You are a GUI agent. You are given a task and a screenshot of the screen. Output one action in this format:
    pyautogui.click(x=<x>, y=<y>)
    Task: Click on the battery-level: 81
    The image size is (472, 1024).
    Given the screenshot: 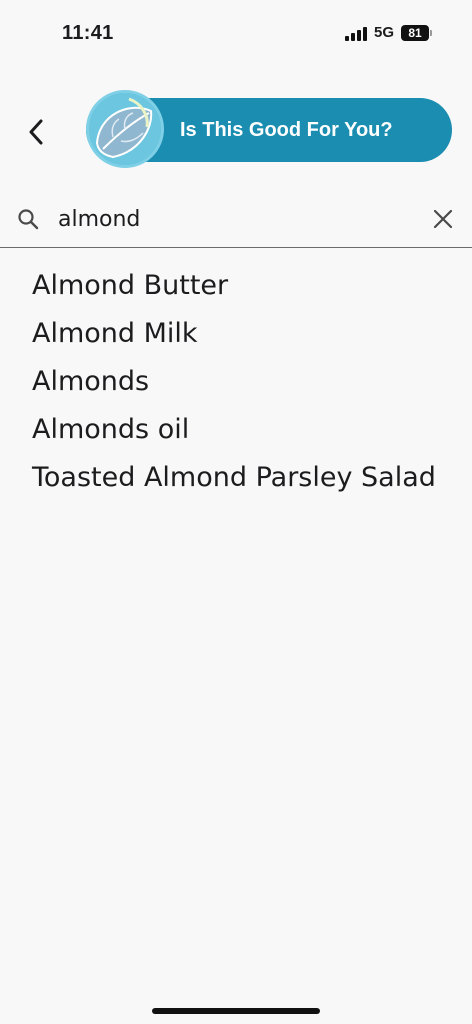 What is the action you would take?
    pyautogui.click(x=415, y=32)
    